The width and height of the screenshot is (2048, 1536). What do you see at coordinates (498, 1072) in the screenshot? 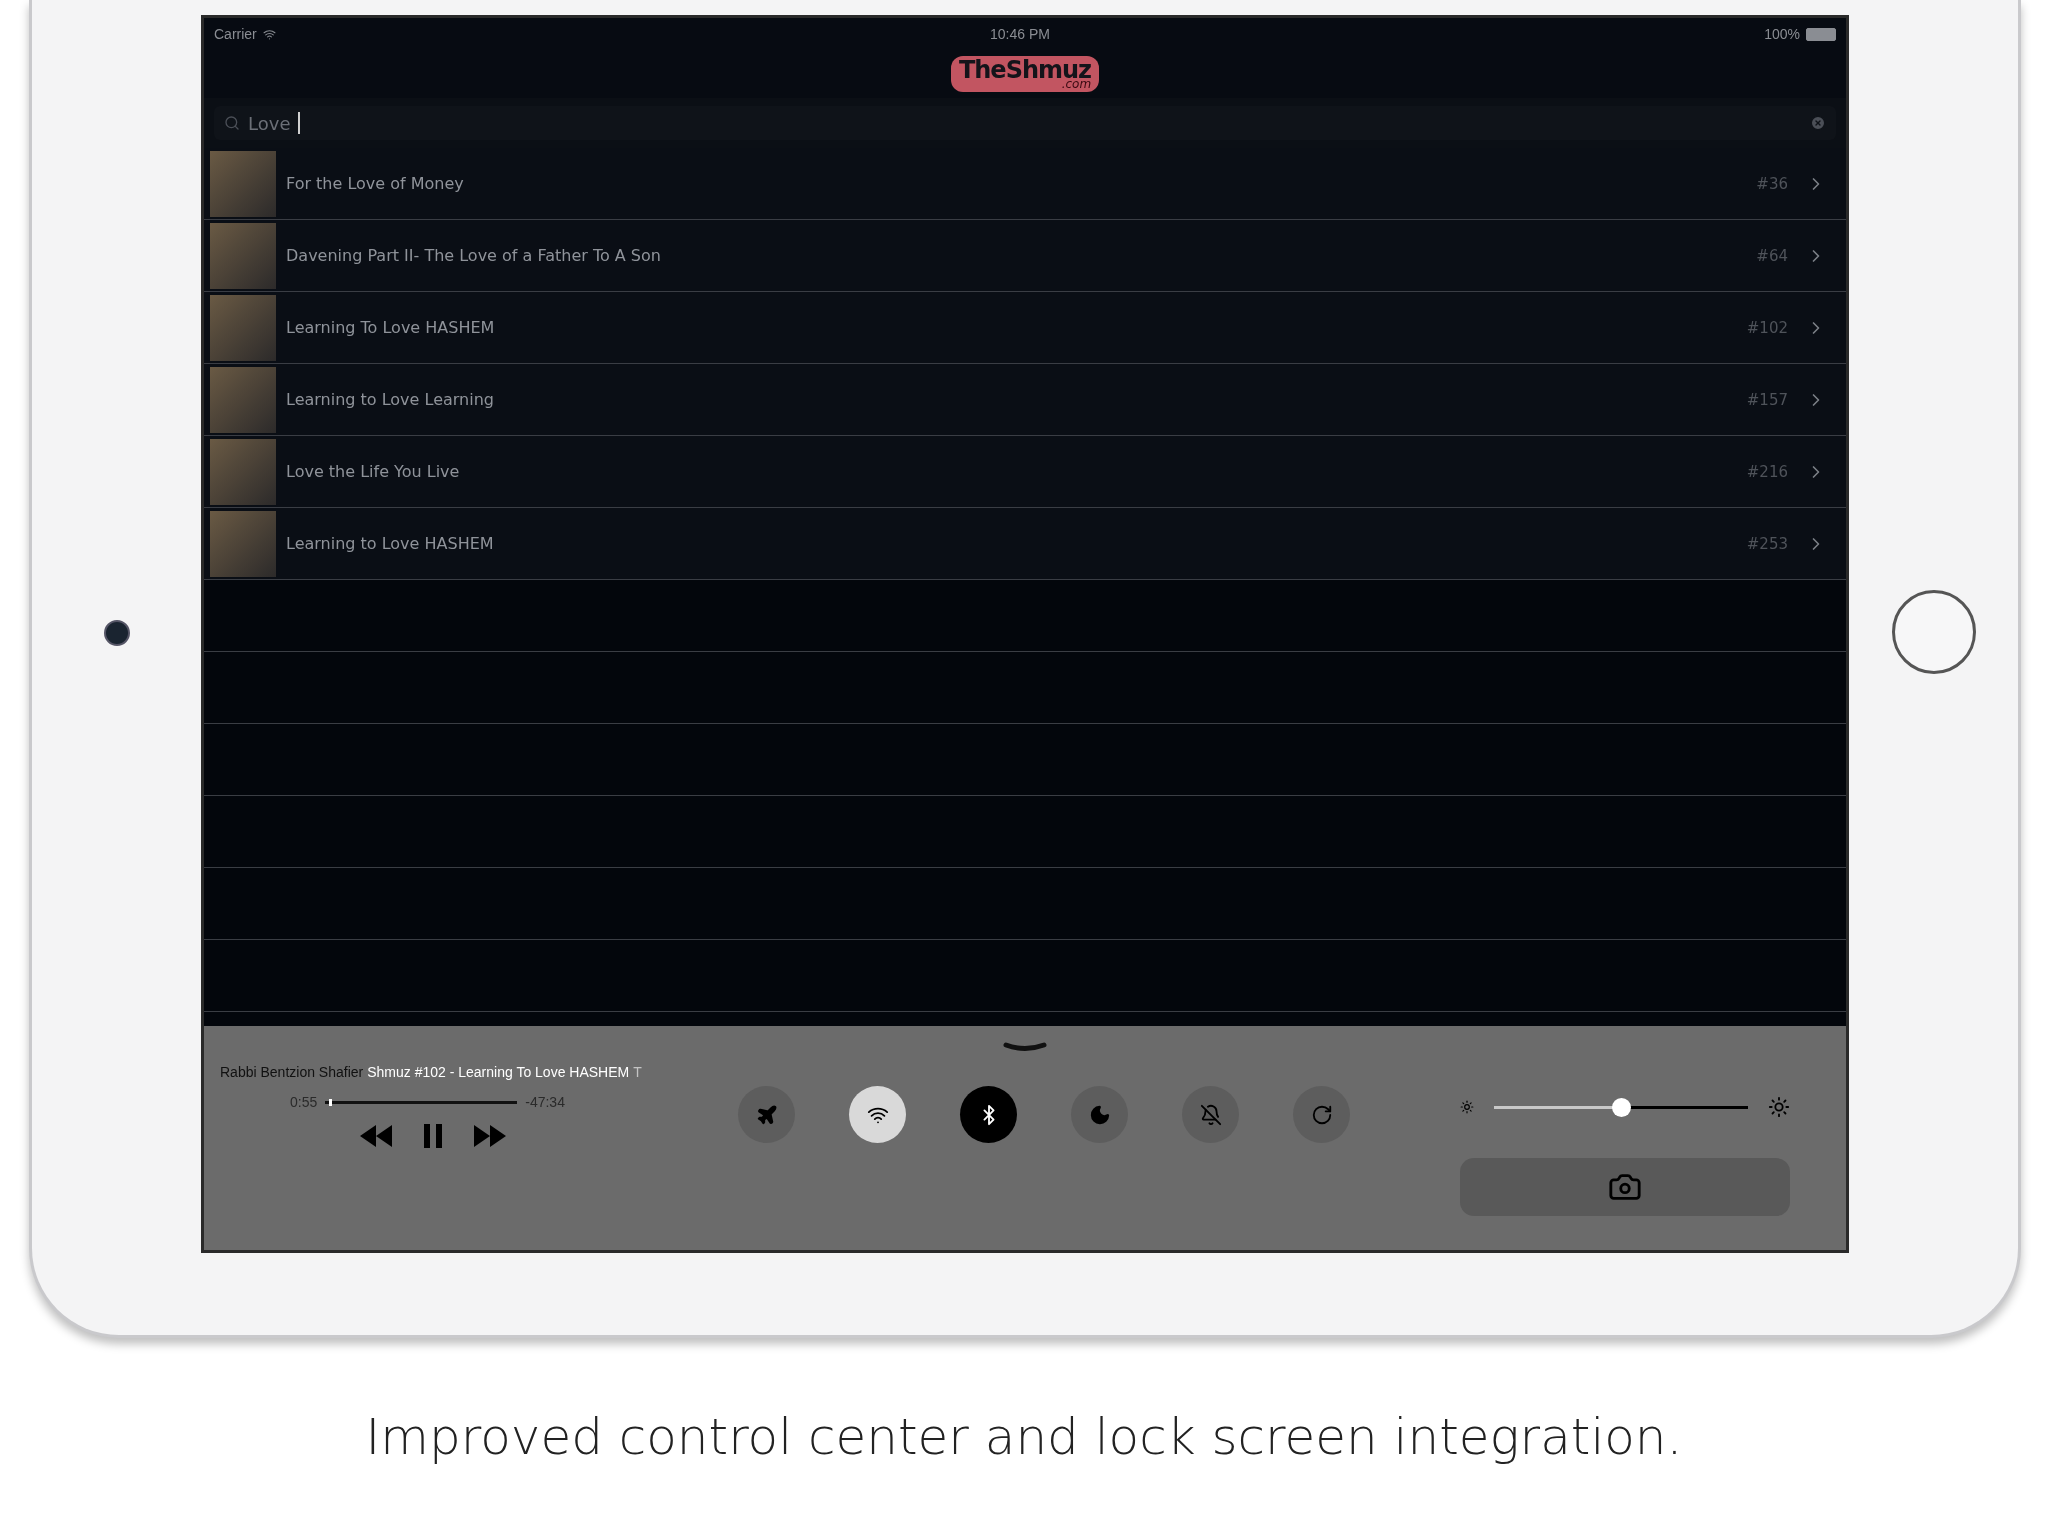
I see `track-title: Shmuz #102 - Learning To Love HASHEM` at bounding box center [498, 1072].